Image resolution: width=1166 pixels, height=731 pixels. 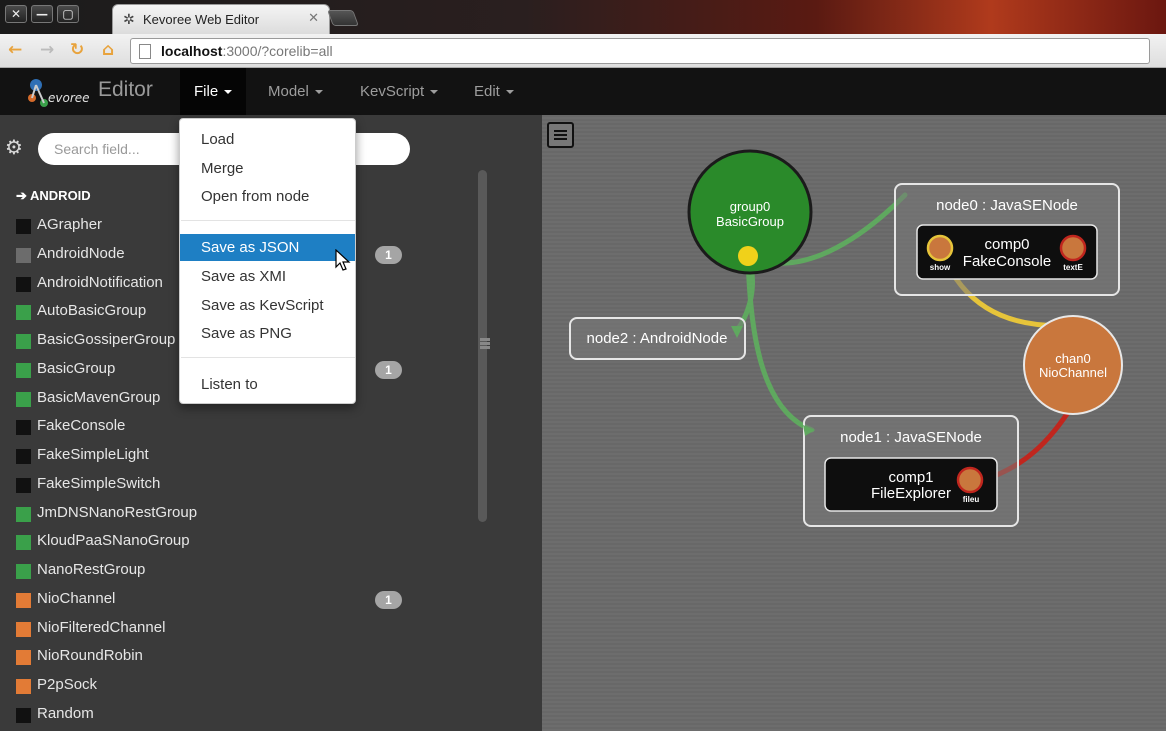 What do you see at coordinates (940, 267) in the screenshot?
I see `port-show-label: show` at bounding box center [940, 267].